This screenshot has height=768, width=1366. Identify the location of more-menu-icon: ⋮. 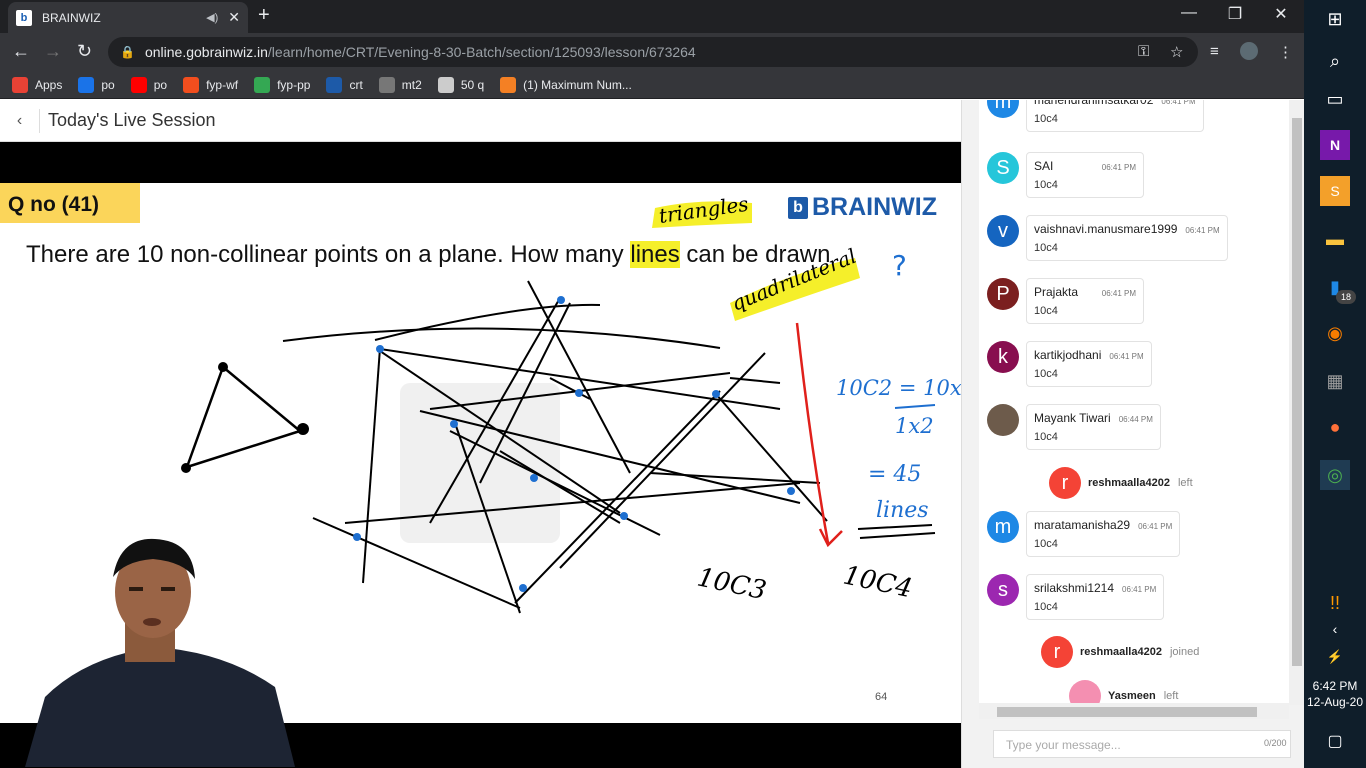
(1285, 52).